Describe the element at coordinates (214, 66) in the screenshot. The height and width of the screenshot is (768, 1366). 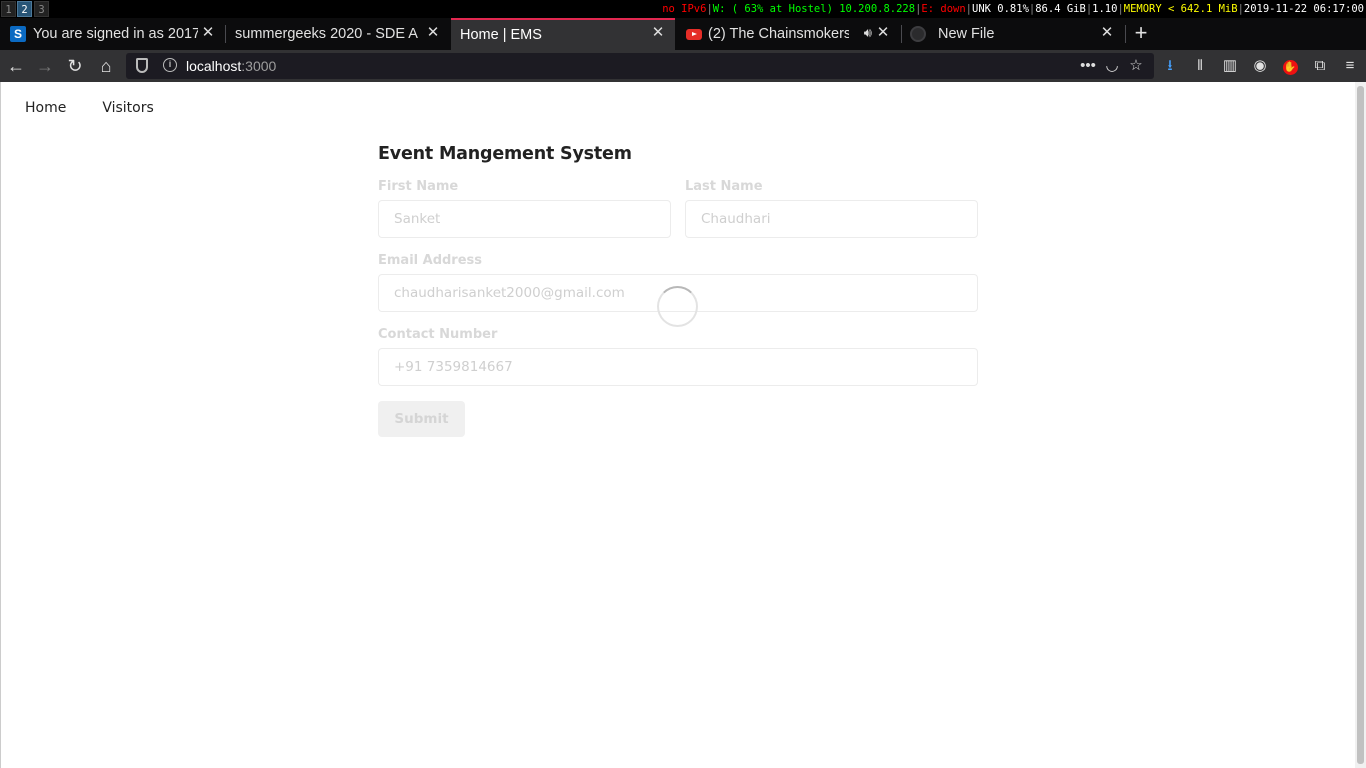
I see `url-host: localhost` at that location.